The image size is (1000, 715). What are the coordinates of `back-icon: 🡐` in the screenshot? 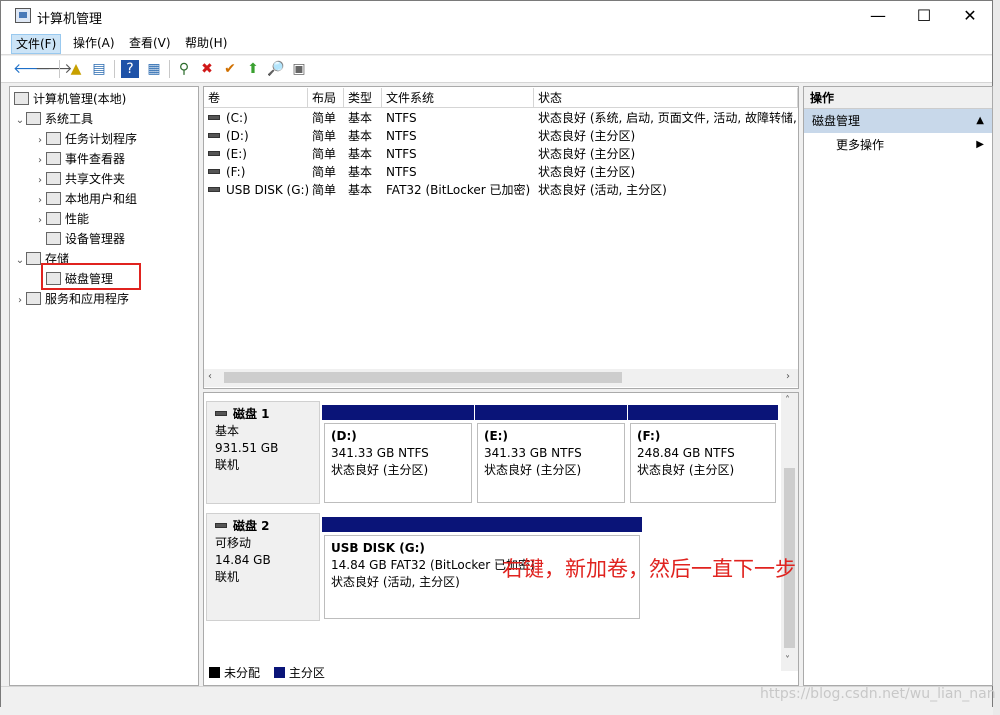 It's located at (32, 69).